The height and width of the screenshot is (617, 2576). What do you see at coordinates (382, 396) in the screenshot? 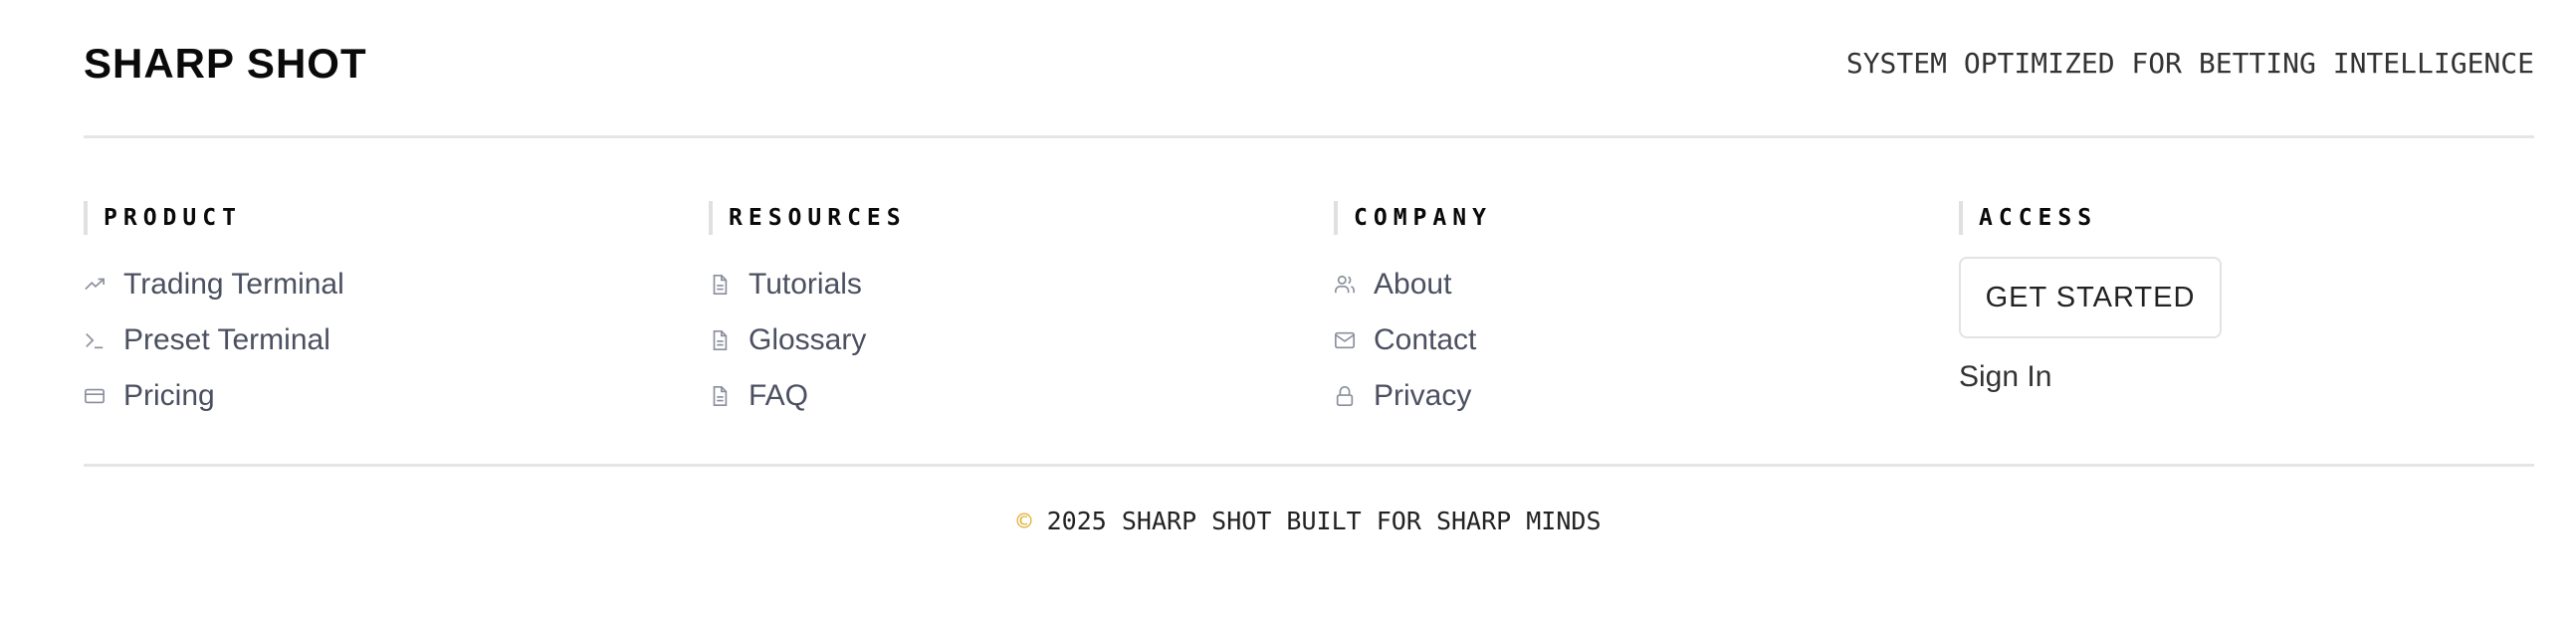
I see `link-pricing: Pricing` at bounding box center [382, 396].